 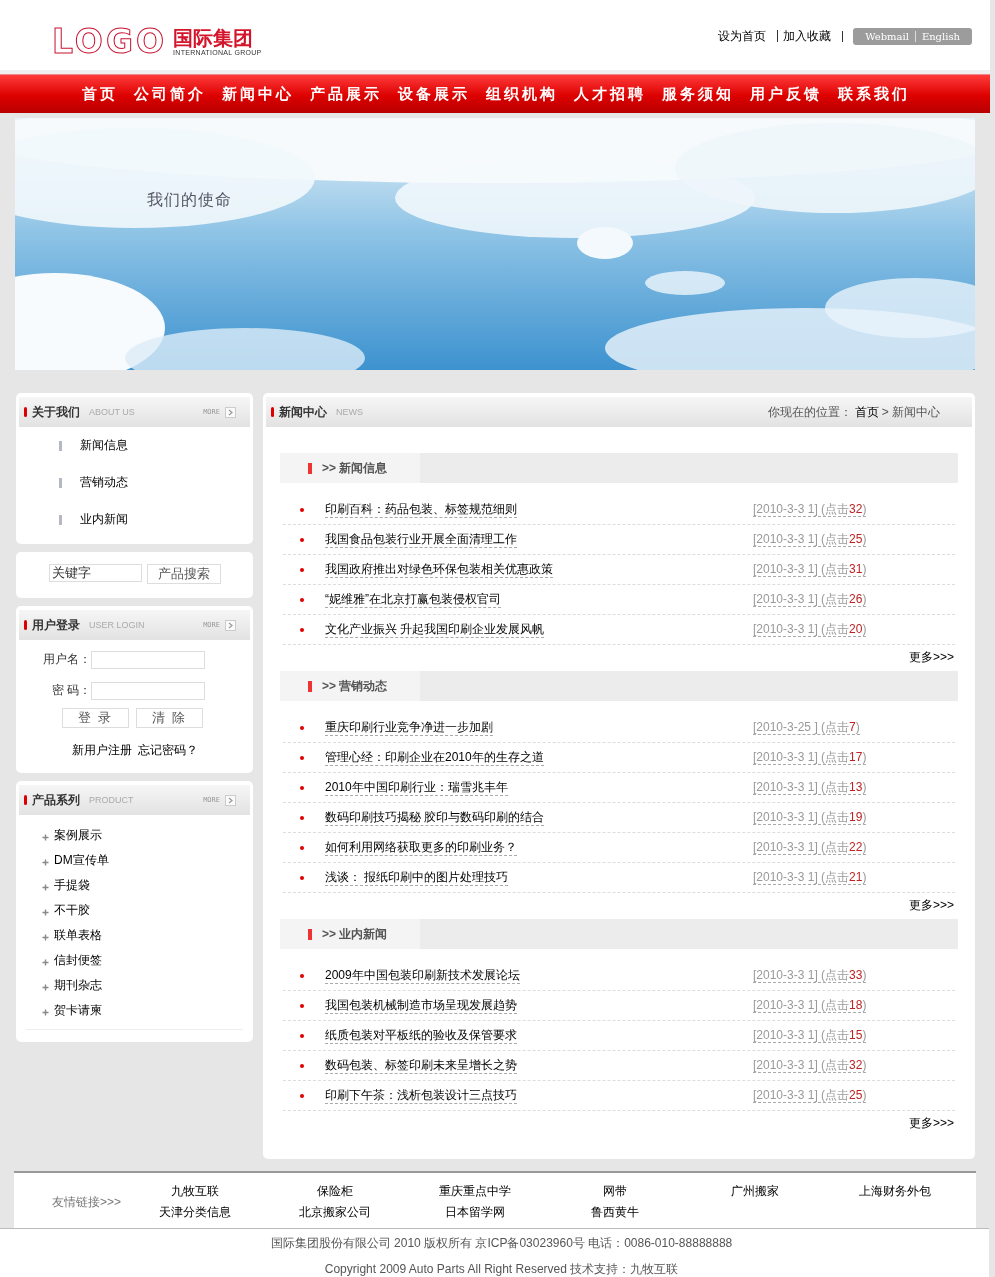 What do you see at coordinates (810, 975) in the screenshot?
I see `news-meta: [2010-3-3 1] (点击33)` at bounding box center [810, 975].